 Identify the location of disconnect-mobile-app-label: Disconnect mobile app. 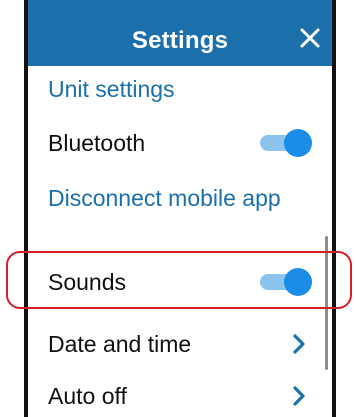
(164, 197).